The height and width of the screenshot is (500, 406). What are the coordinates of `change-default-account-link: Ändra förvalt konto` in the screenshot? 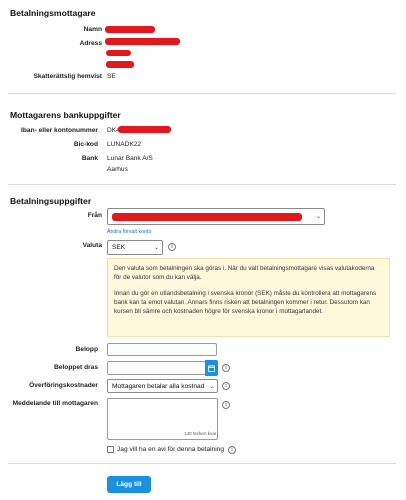 It's located at (129, 232).